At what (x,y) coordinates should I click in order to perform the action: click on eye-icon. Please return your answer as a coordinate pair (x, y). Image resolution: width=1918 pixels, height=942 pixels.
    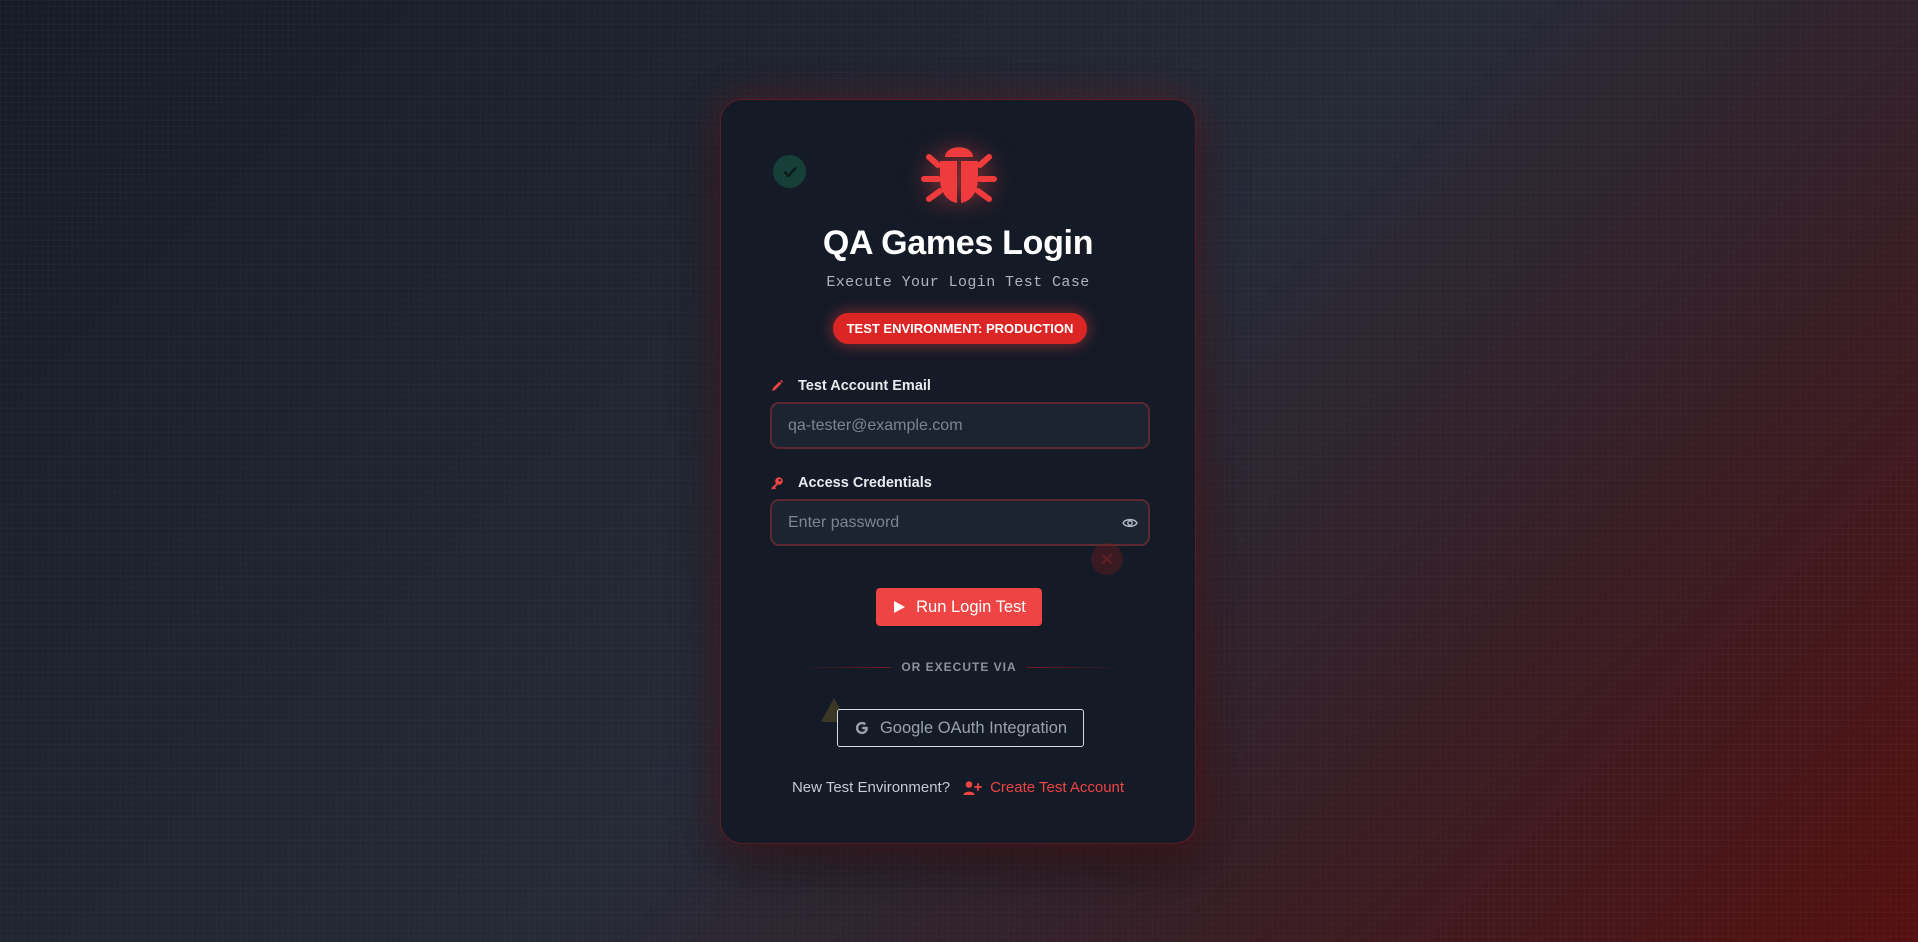
    Looking at the image, I should click on (1130, 523).